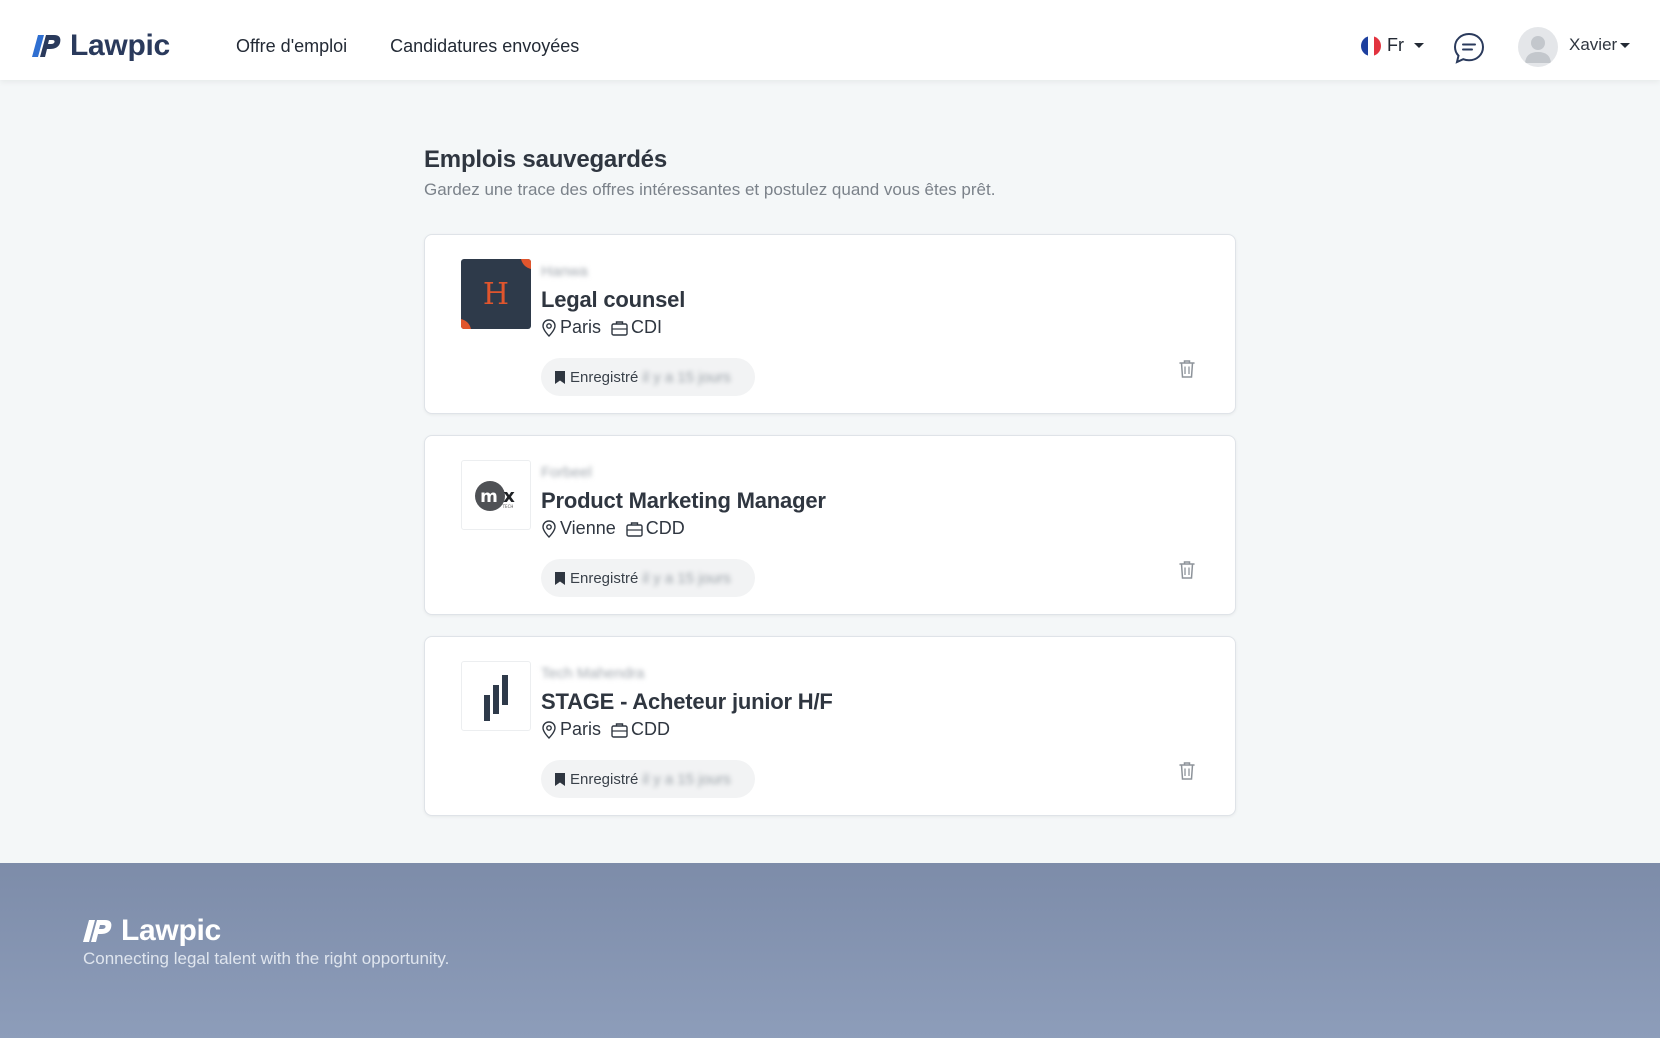 This screenshot has width=1660, height=1038. Describe the element at coordinates (588, 528) in the screenshot. I see `job-location-label: Vienne` at that location.